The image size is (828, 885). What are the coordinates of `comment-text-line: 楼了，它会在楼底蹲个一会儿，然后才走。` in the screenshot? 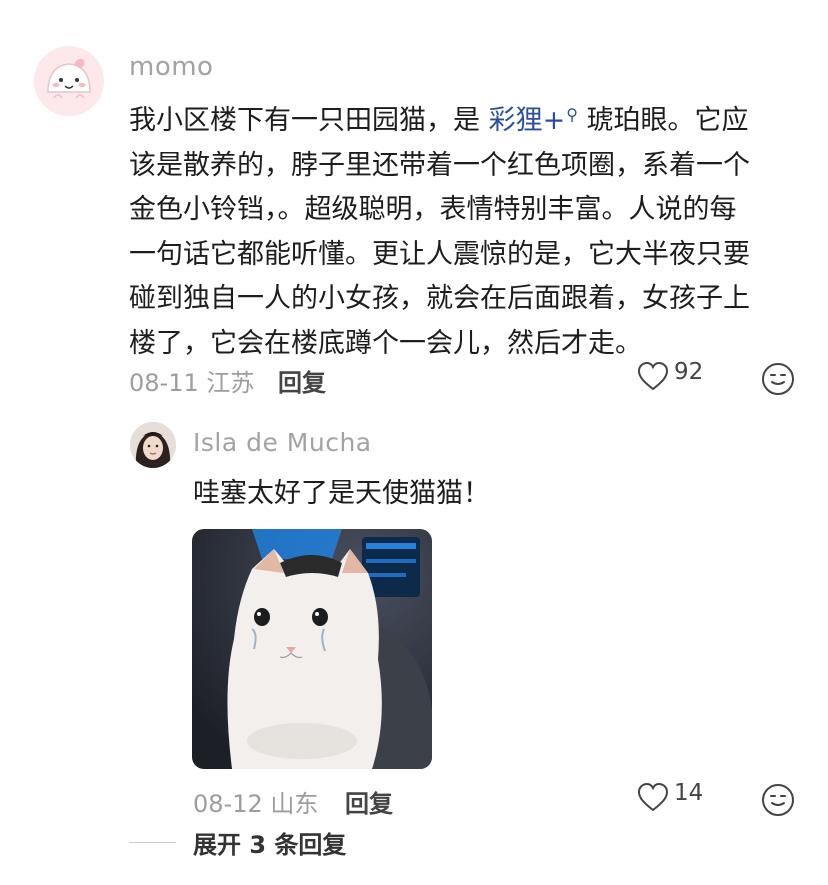 It's located at (385, 343).